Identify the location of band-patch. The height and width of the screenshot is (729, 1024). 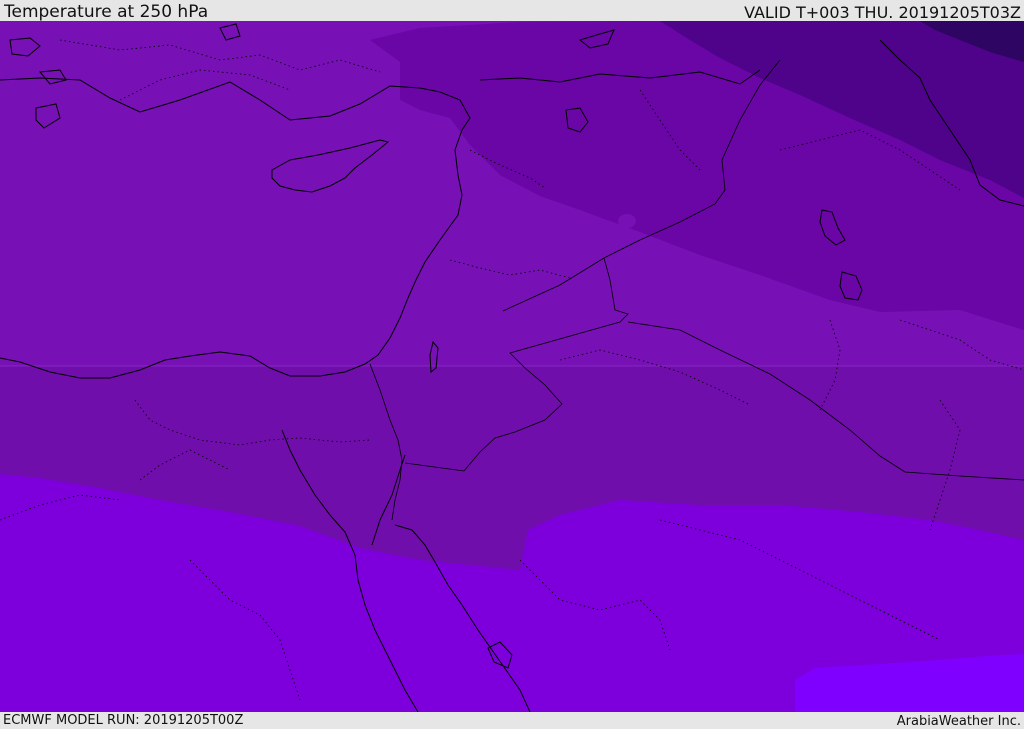
(627, 221).